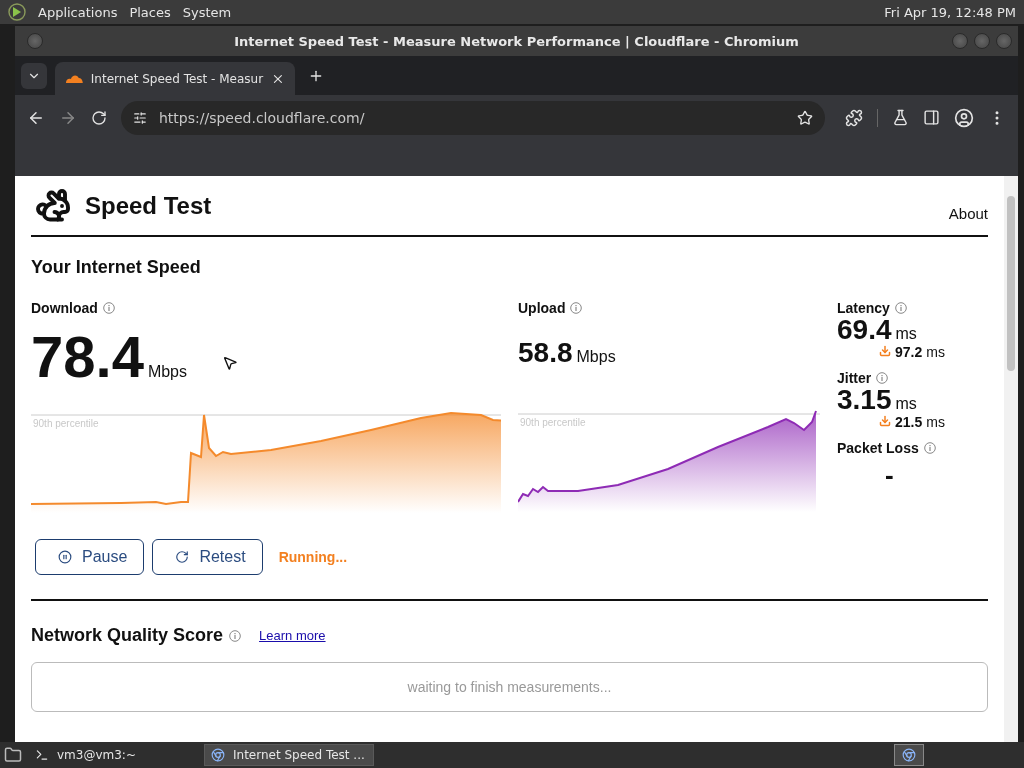  I want to click on rabbit-icon, so click(53, 205).